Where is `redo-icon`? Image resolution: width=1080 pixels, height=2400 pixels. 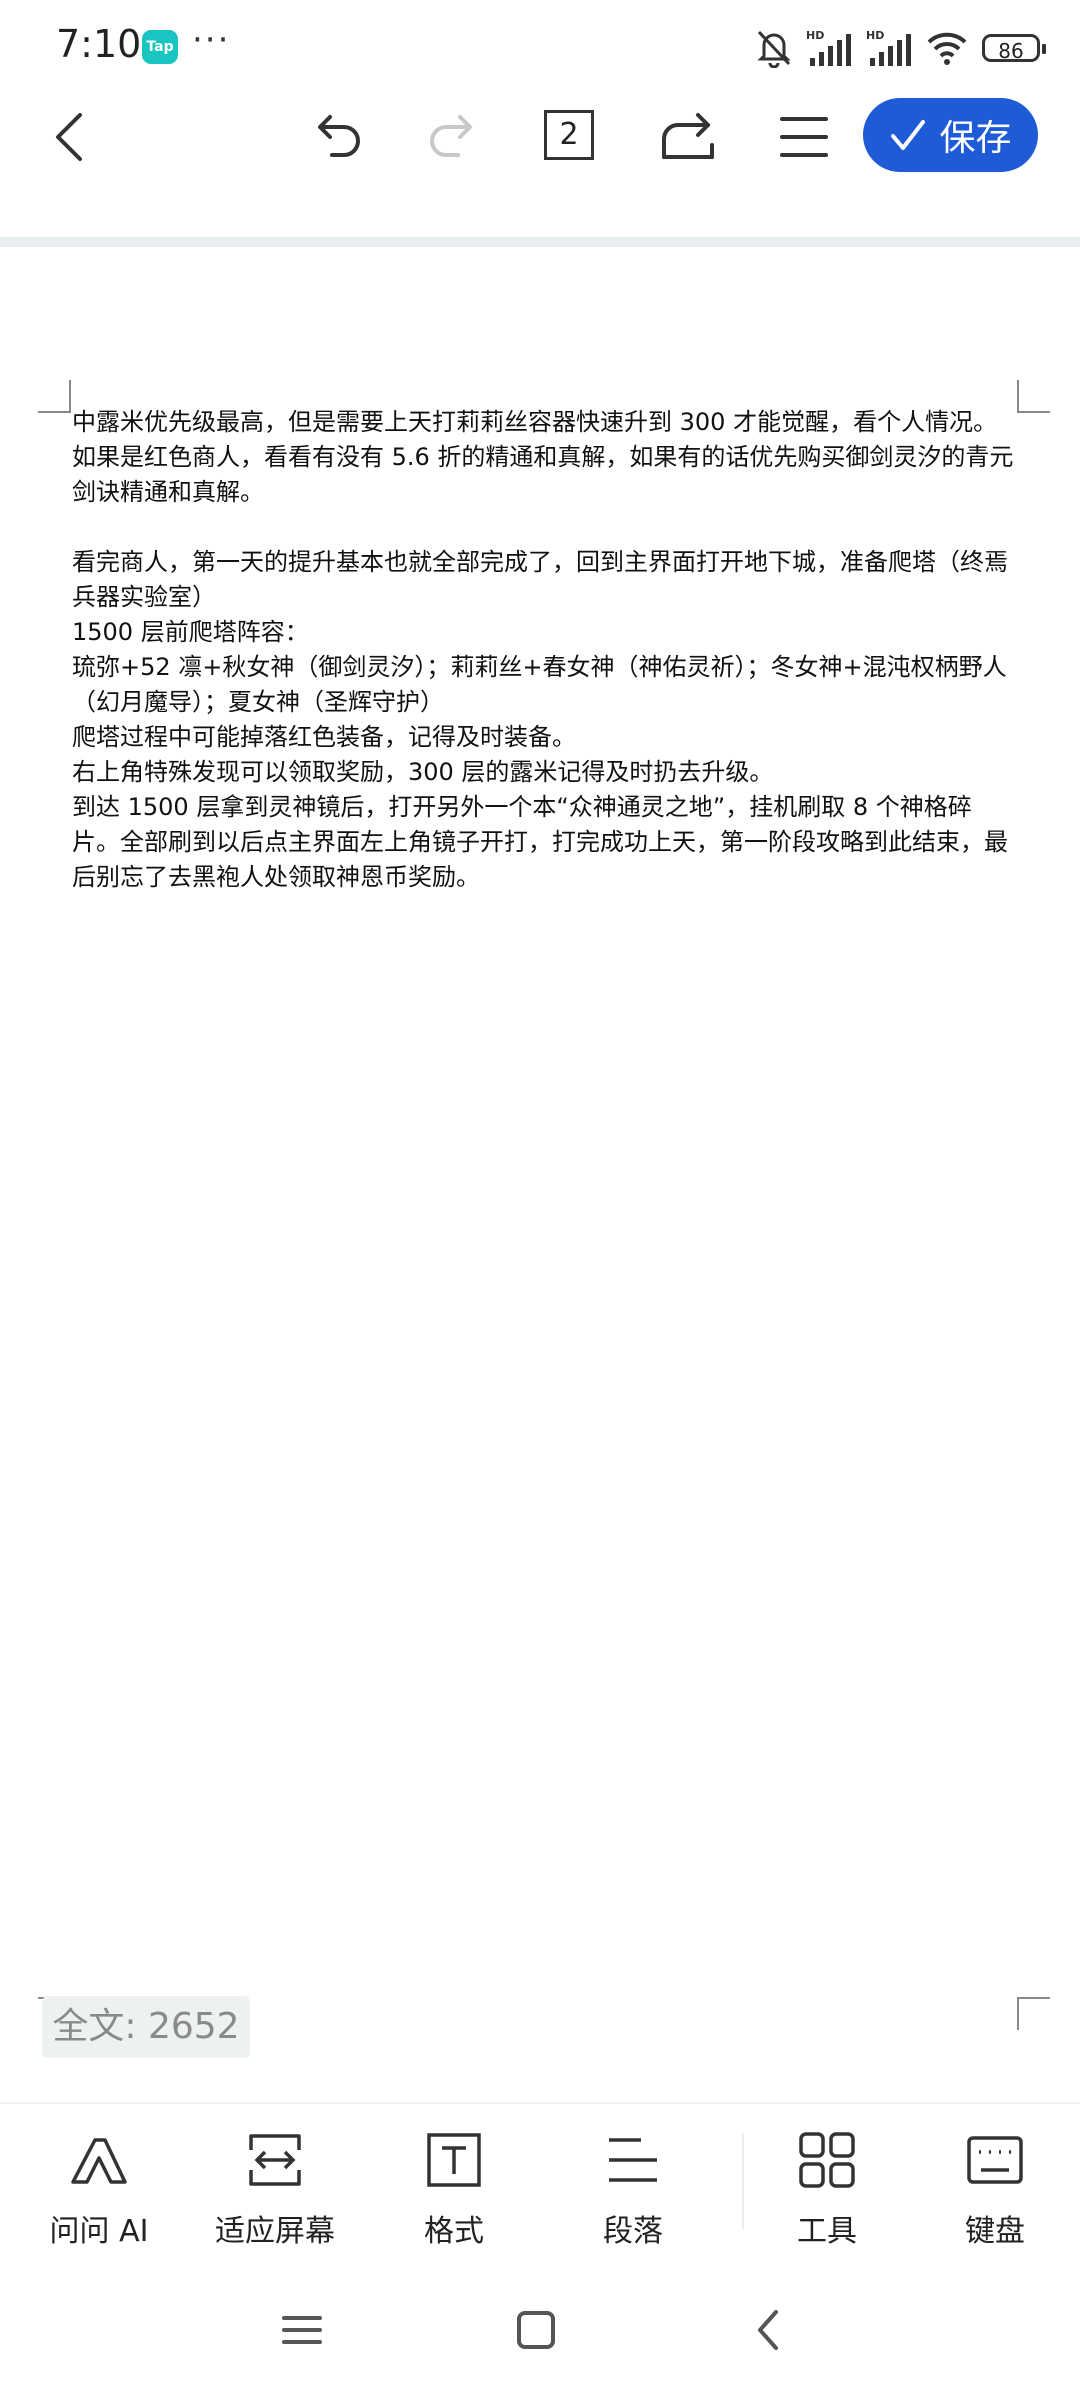
redo-icon is located at coordinates (451, 136).